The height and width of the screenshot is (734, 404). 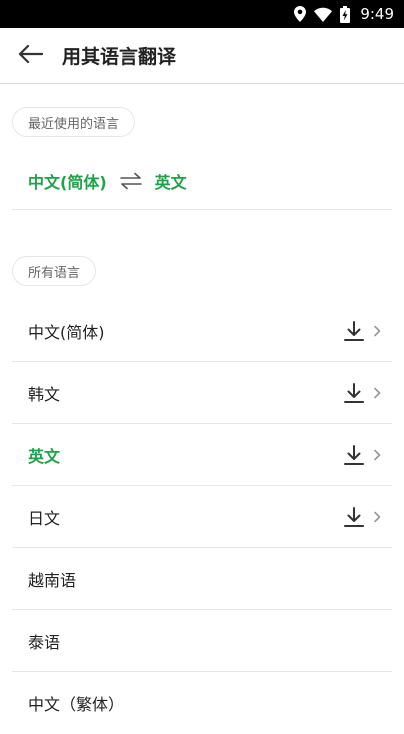 What do you see at coordinates (54, 271) in the screenshot?
I see `all-languages-label: 所有语言` at bounding box center [54, 271].